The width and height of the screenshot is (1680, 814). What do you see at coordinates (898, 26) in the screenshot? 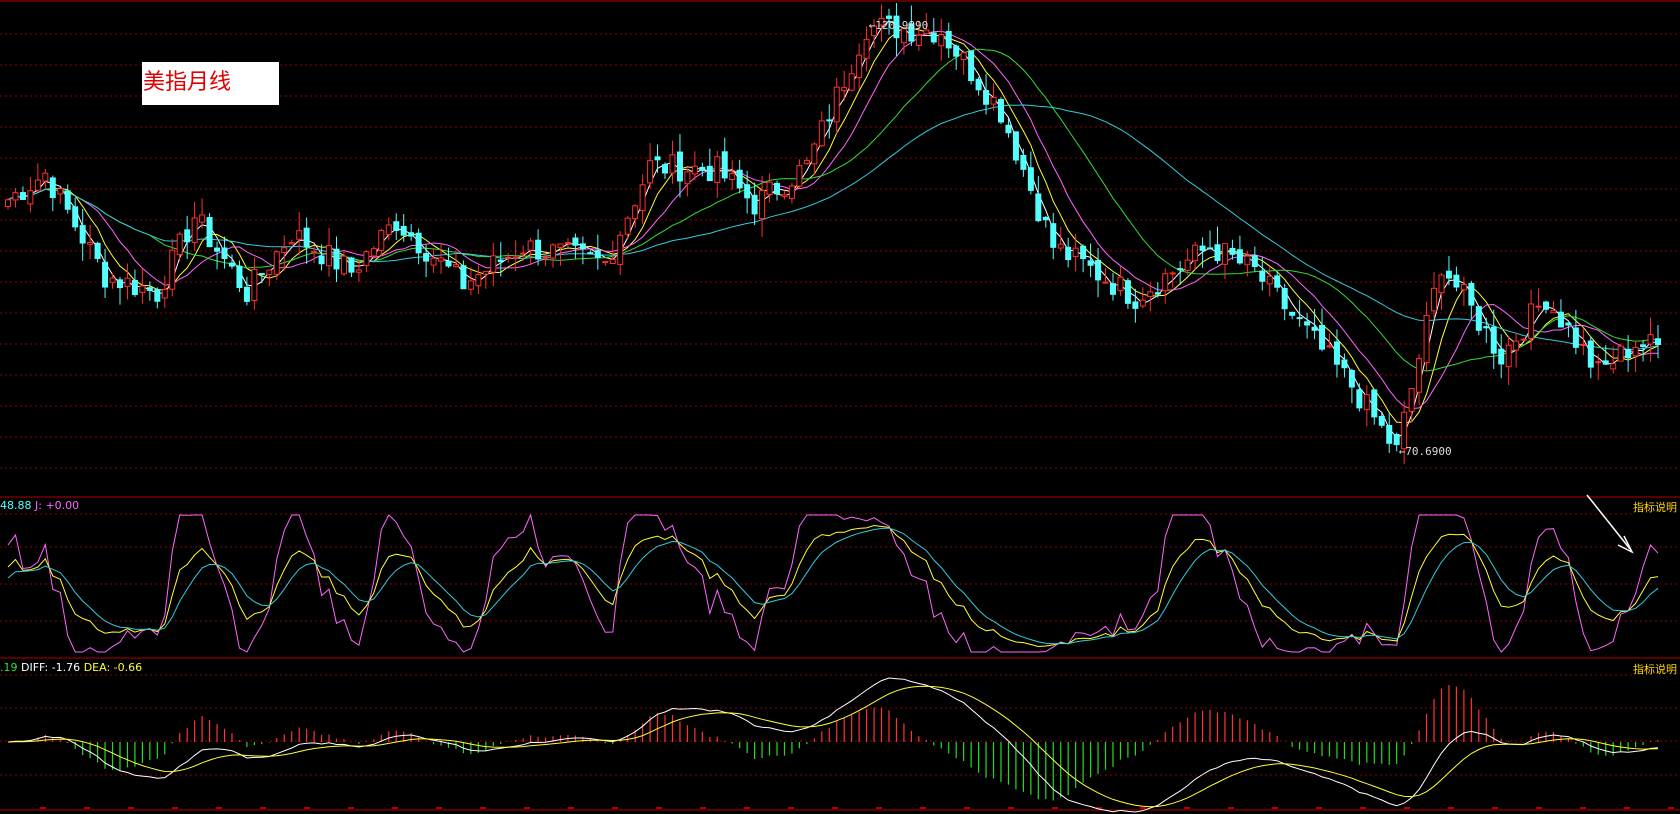
I see `max-price-label: ←120.9890` at bounding box center [898, 26].